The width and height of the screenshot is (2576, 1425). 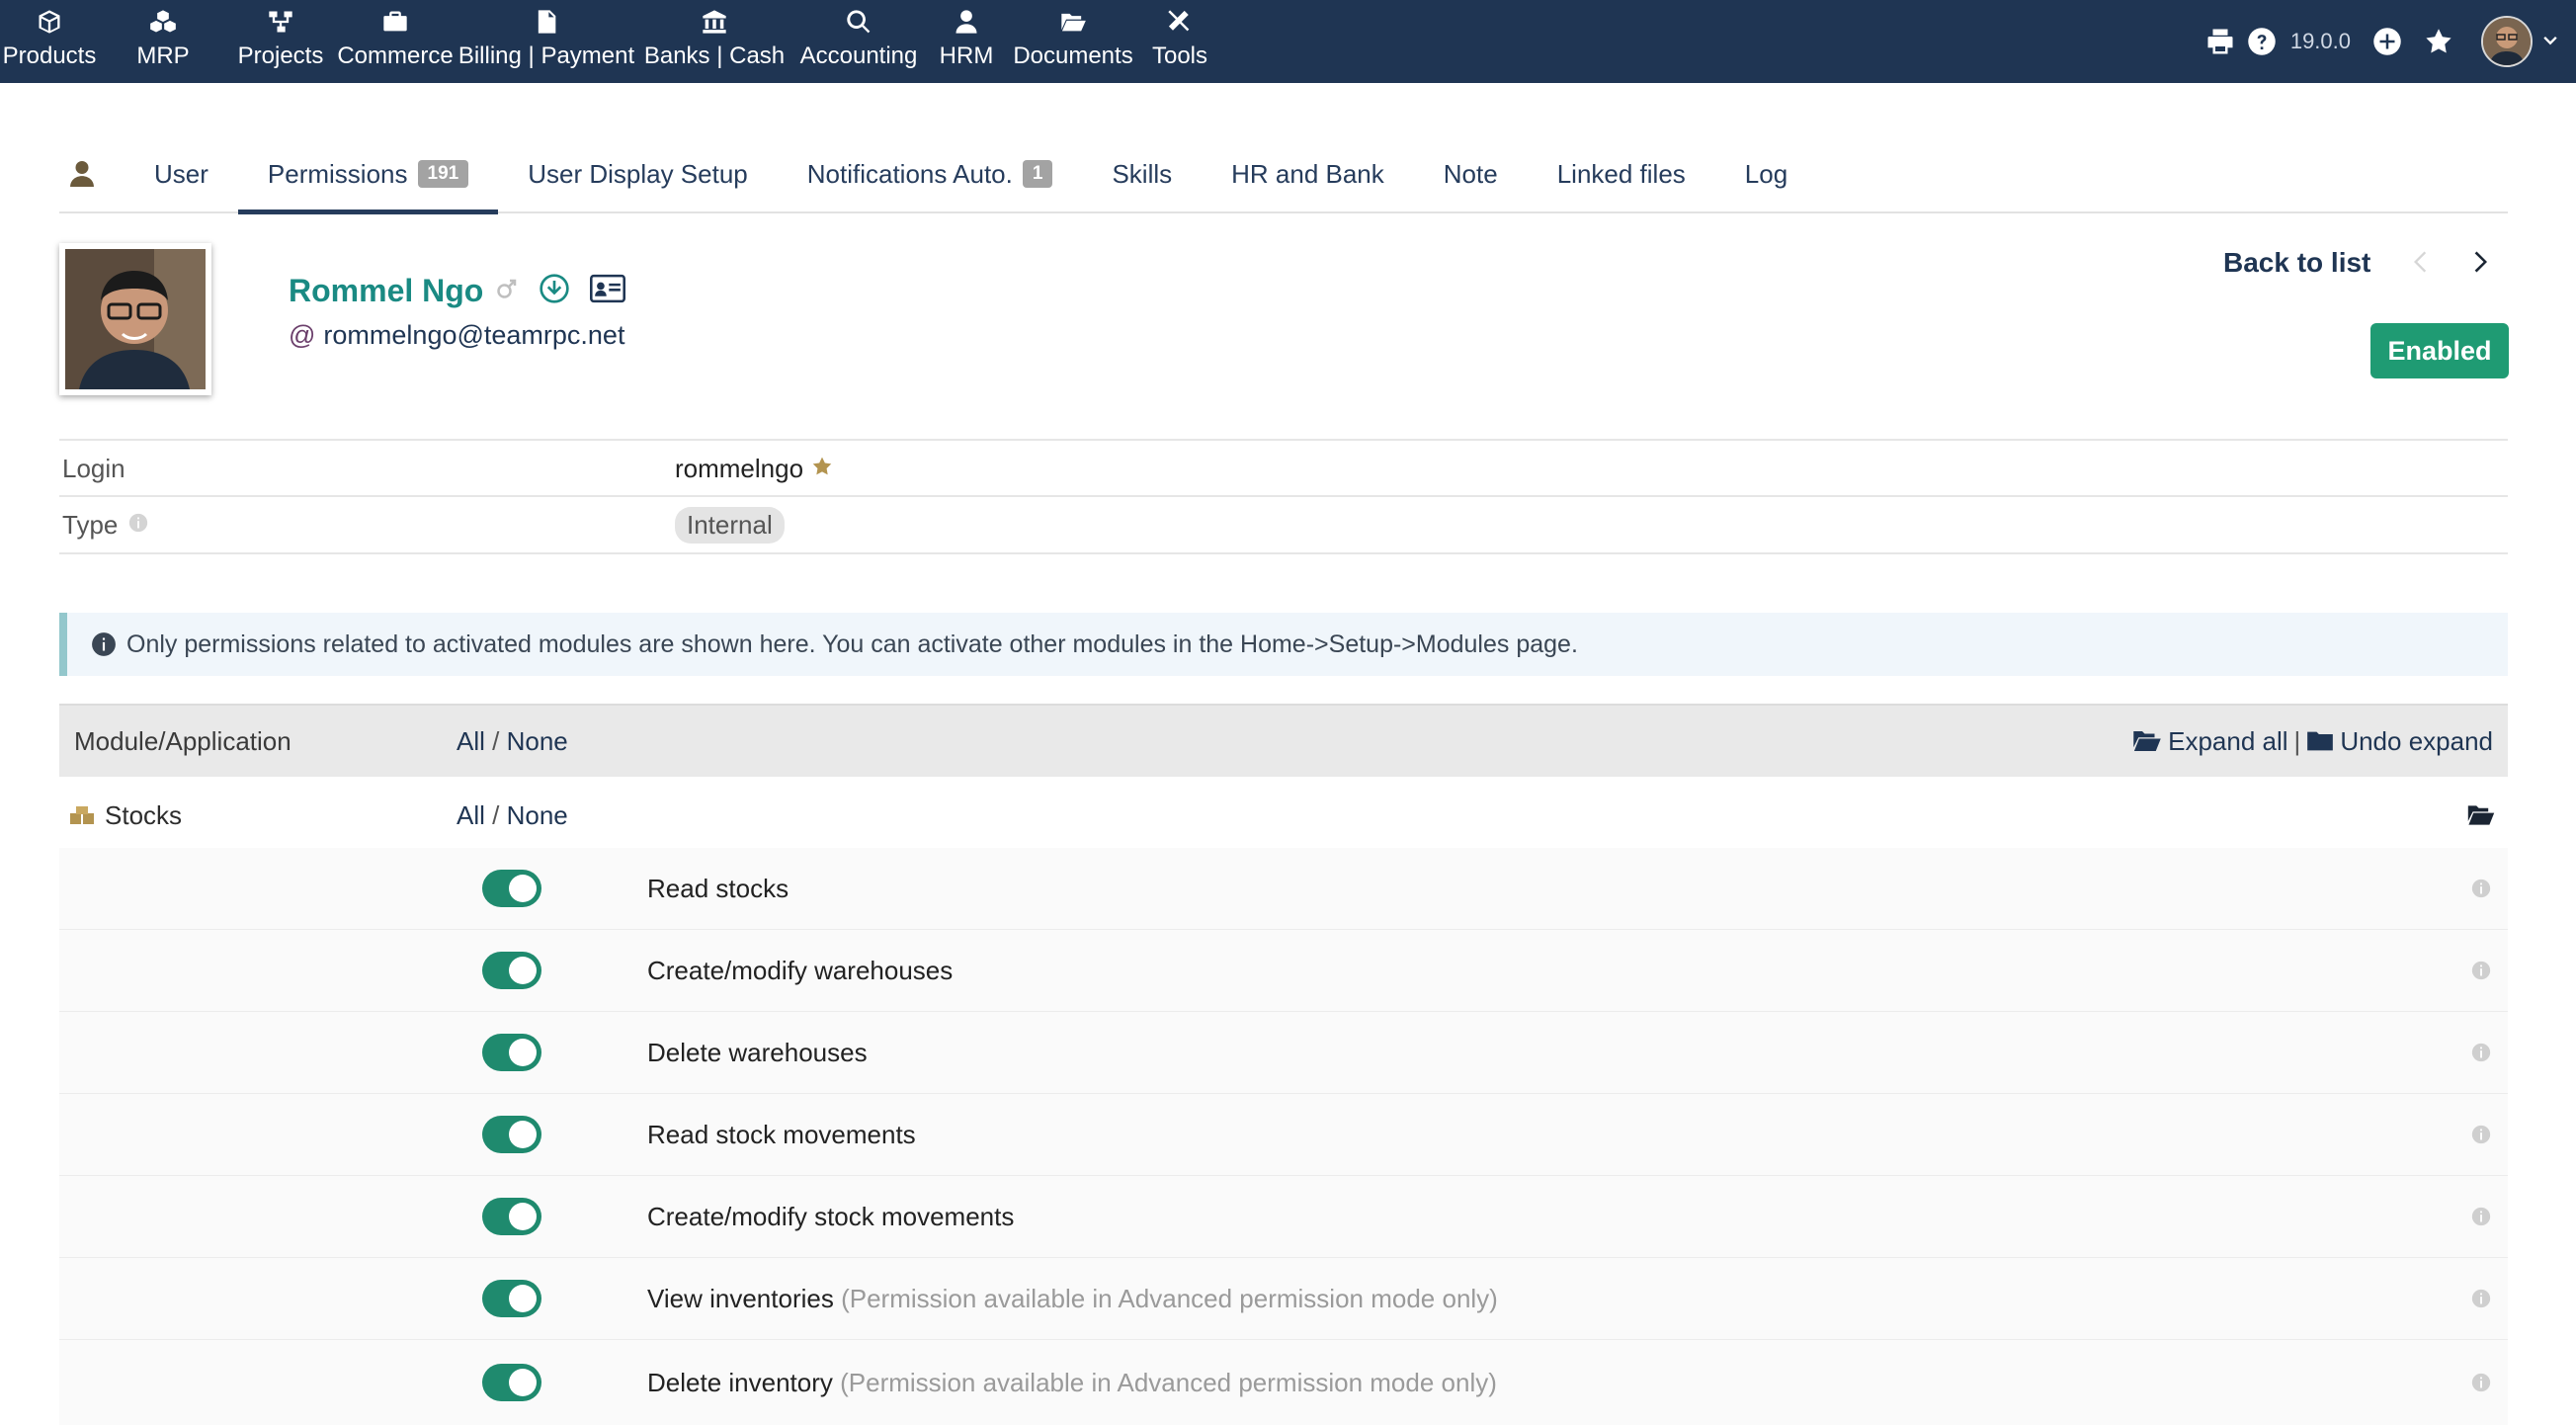 What do you see at coordinates (507, 291) in the screenshot?
I see `male-gender-icon` at bounding box center [507, 291].